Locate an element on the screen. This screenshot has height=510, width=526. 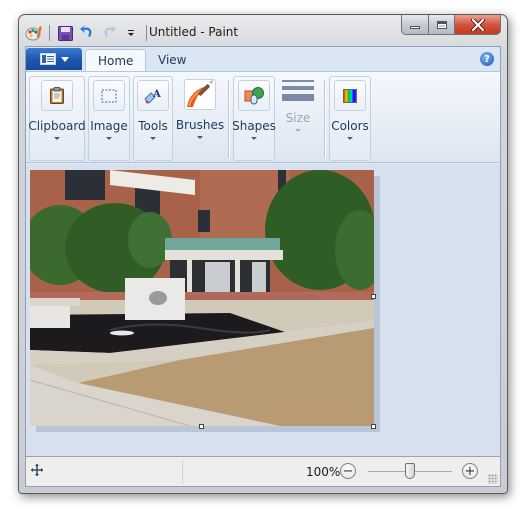
app-menu-icon is located at coordinates (47, 59).